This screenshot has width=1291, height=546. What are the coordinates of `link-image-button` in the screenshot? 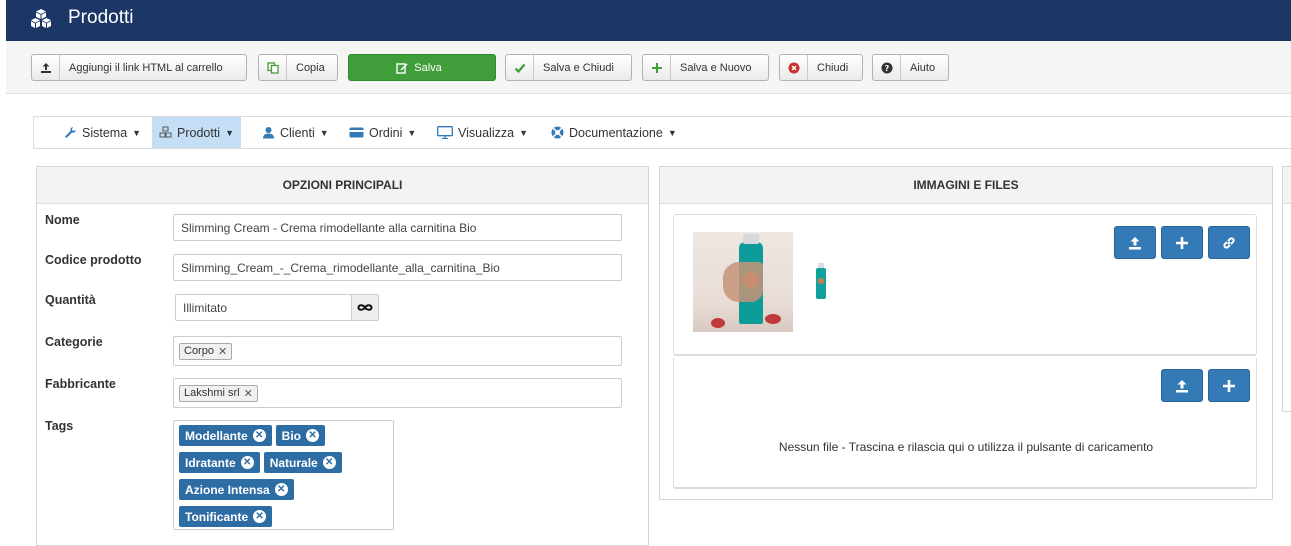 It's located at (1229, 242).